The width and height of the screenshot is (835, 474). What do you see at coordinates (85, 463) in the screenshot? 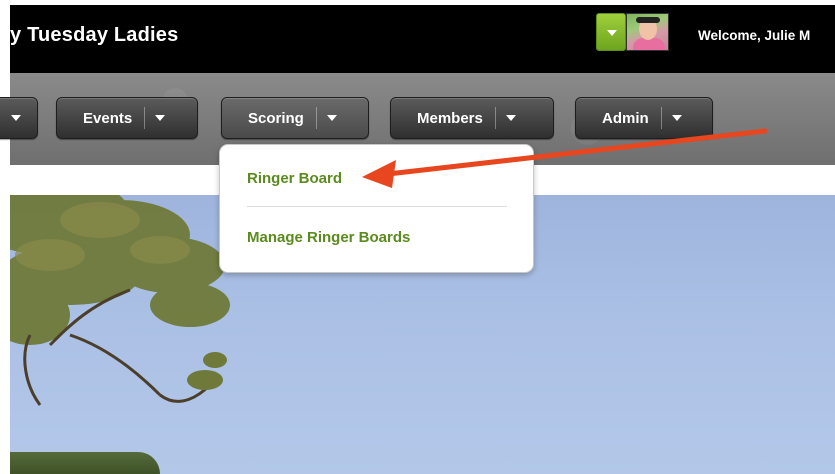
I see `grass` at bounding box center [85, 463].